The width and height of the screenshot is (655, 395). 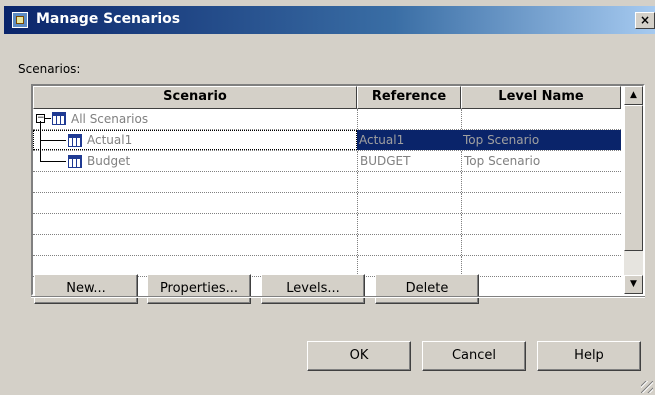 I want to click on column-header-level-name: Level Name, so click(x=541, y=97).